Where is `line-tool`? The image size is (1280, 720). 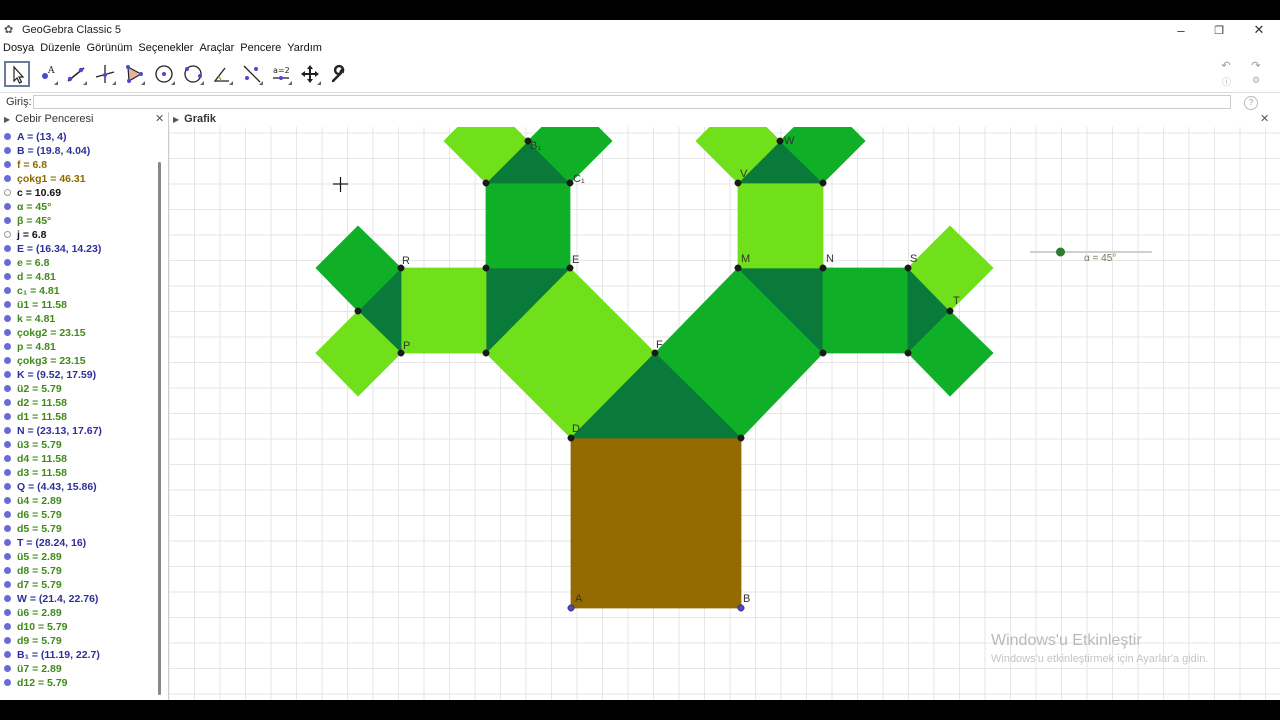
line-tool is located at coordinates (76, 74).